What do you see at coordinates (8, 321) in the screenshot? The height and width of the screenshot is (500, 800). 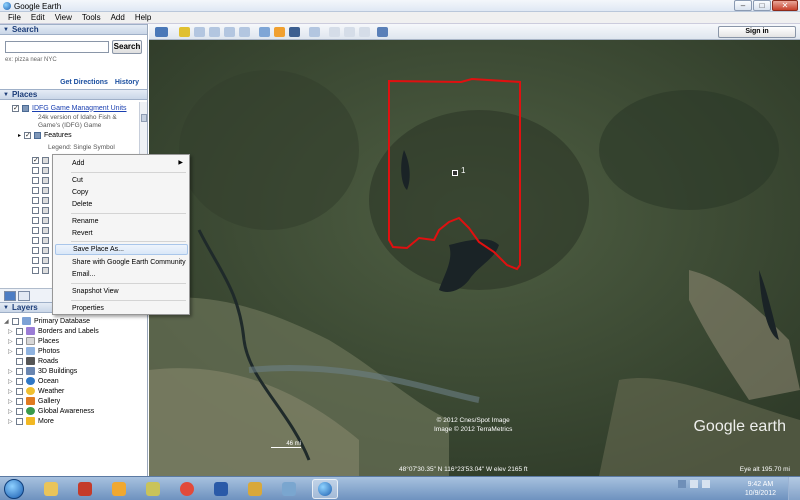 I see `collapse-triangle-icon: ◢` at bounding box center [8, 321].